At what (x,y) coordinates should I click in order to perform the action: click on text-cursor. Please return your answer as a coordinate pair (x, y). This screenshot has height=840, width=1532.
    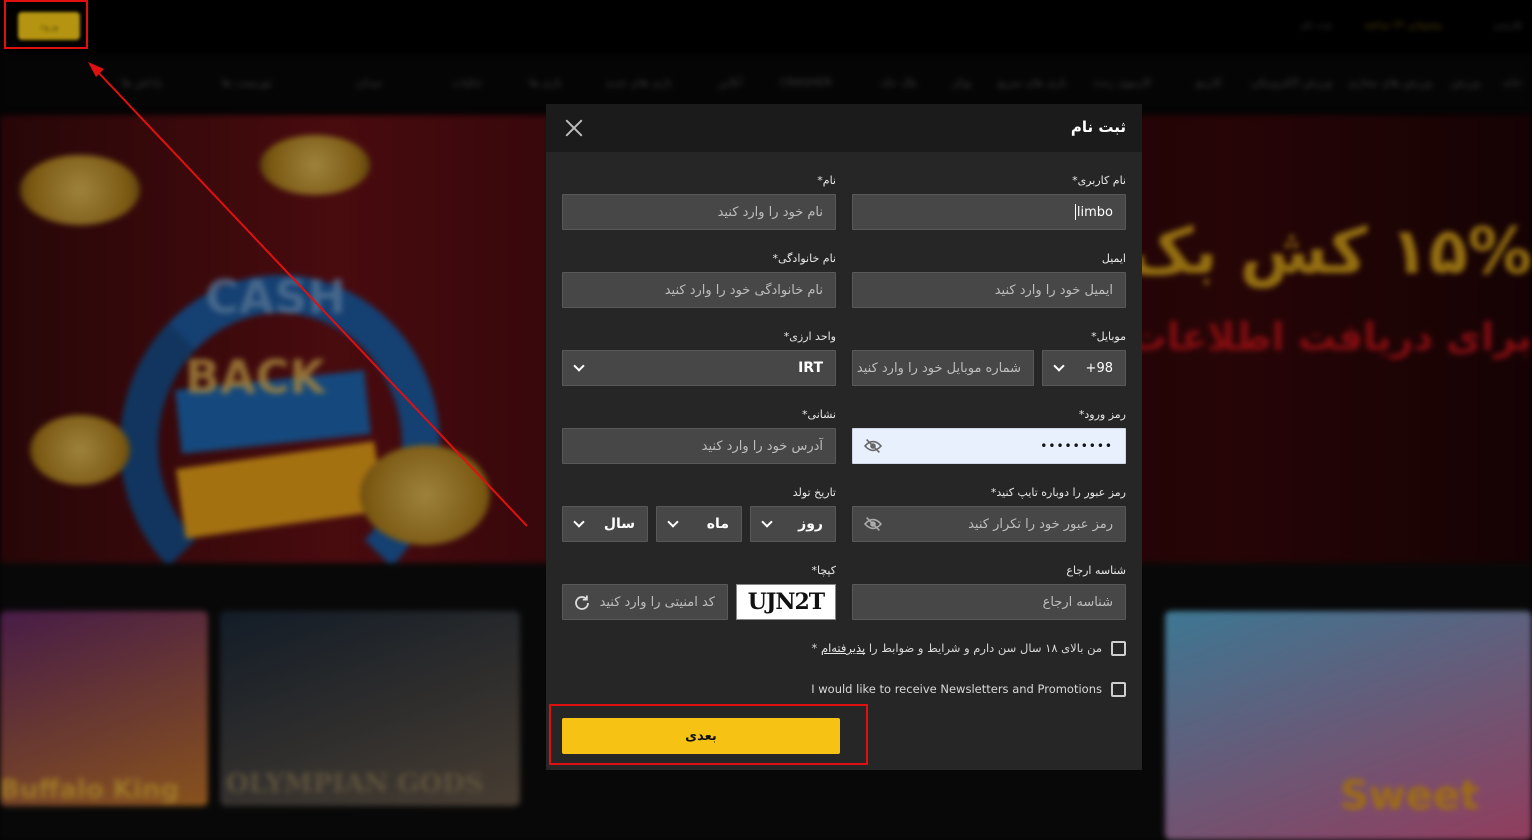
    Looking at the image, I should click on (1075, 212).